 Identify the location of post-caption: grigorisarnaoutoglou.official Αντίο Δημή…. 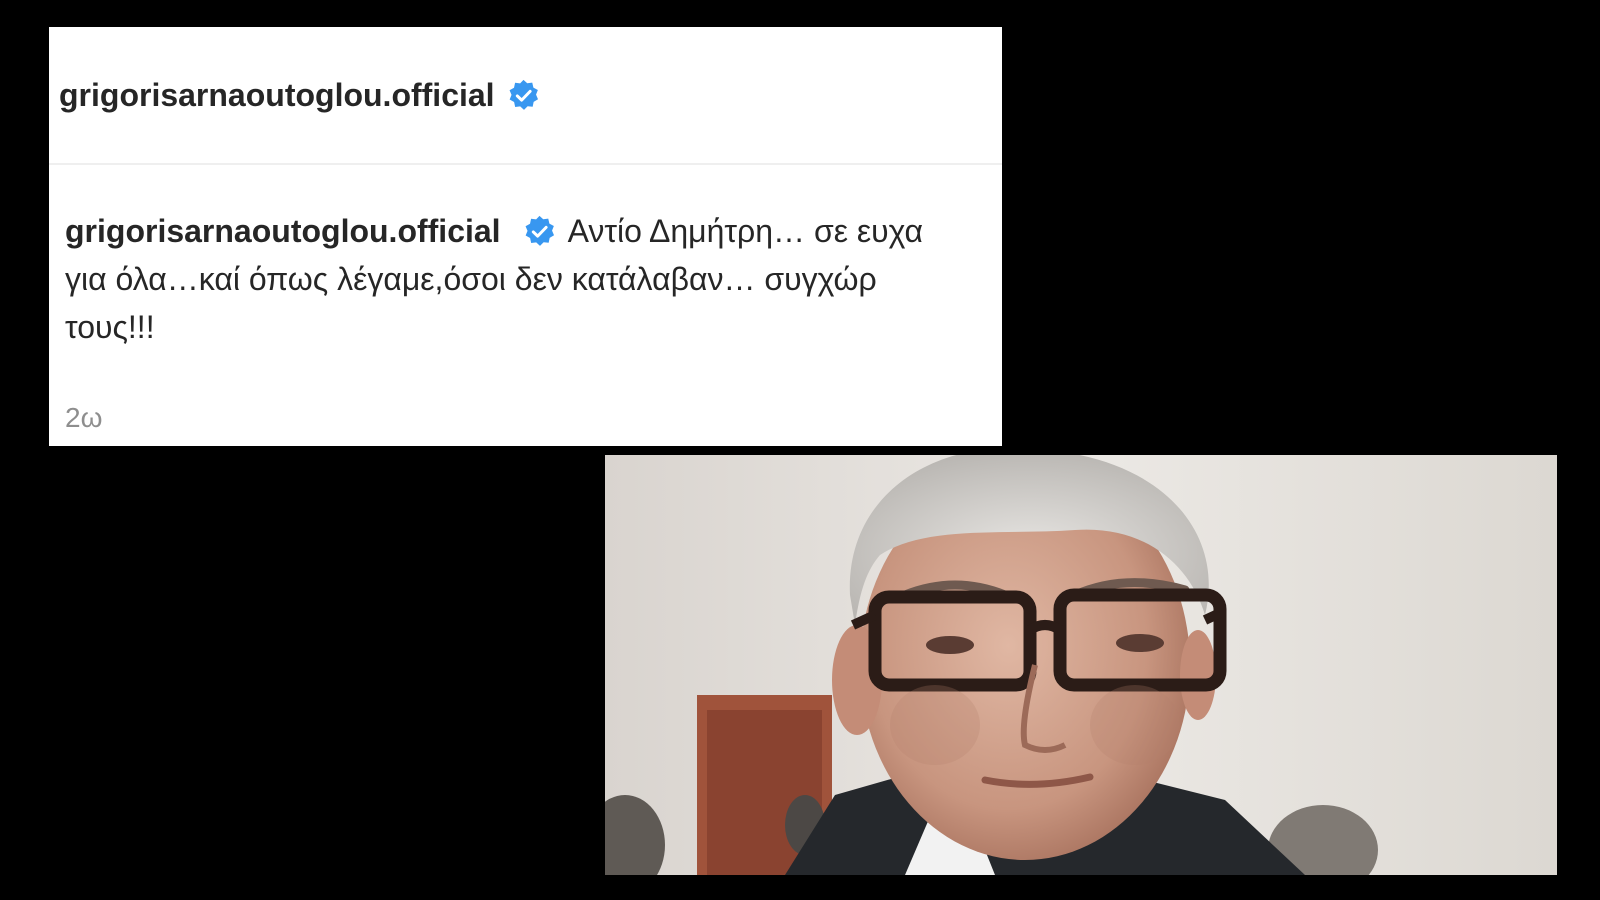
(533, 279).